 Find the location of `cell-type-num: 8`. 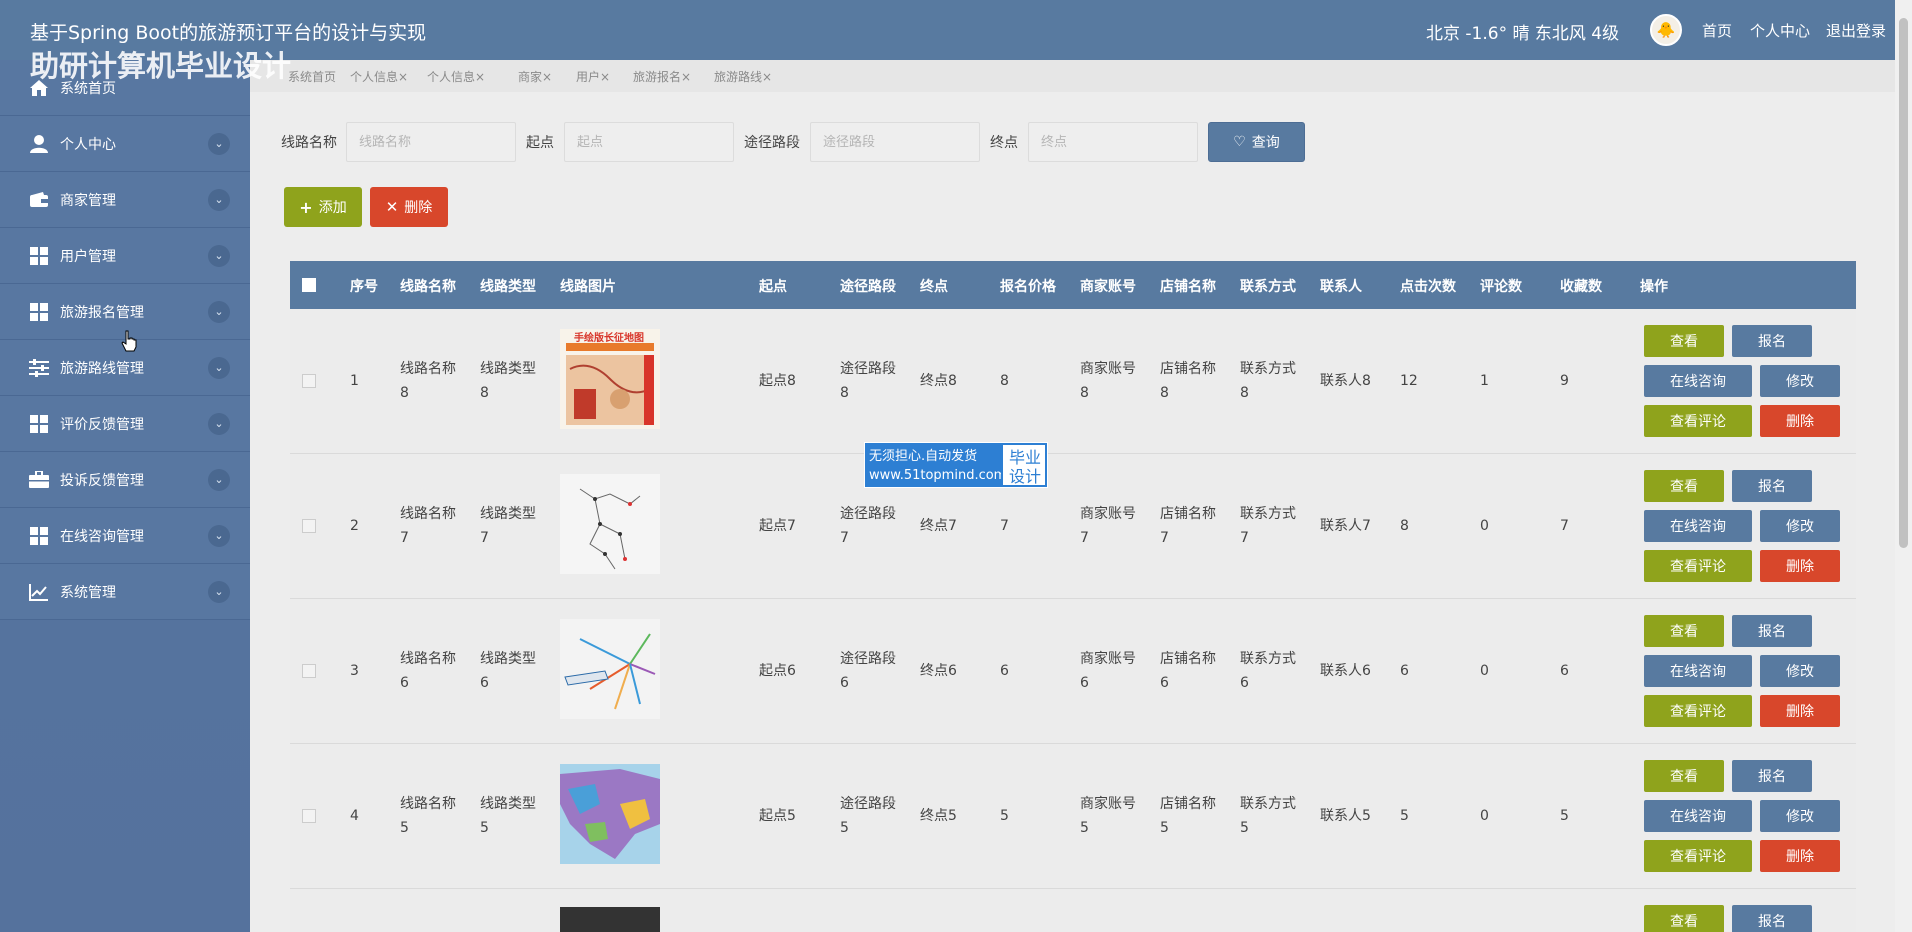

cell-type-num: 8 is located at coordinates (484, 393).